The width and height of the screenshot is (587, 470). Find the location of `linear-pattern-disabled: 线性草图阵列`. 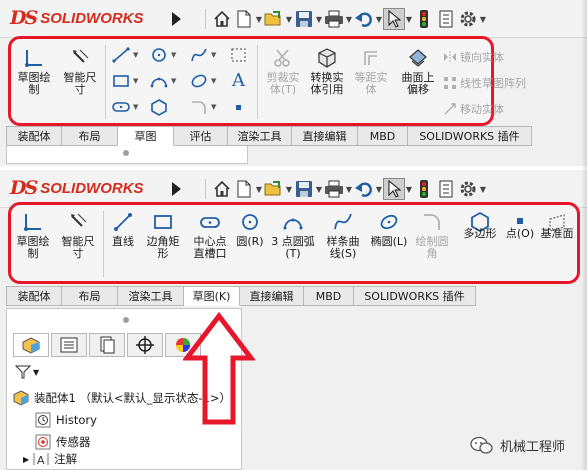

linear-pattern-disabled: 线性草图阵列 is located at coordinates (484, 83).